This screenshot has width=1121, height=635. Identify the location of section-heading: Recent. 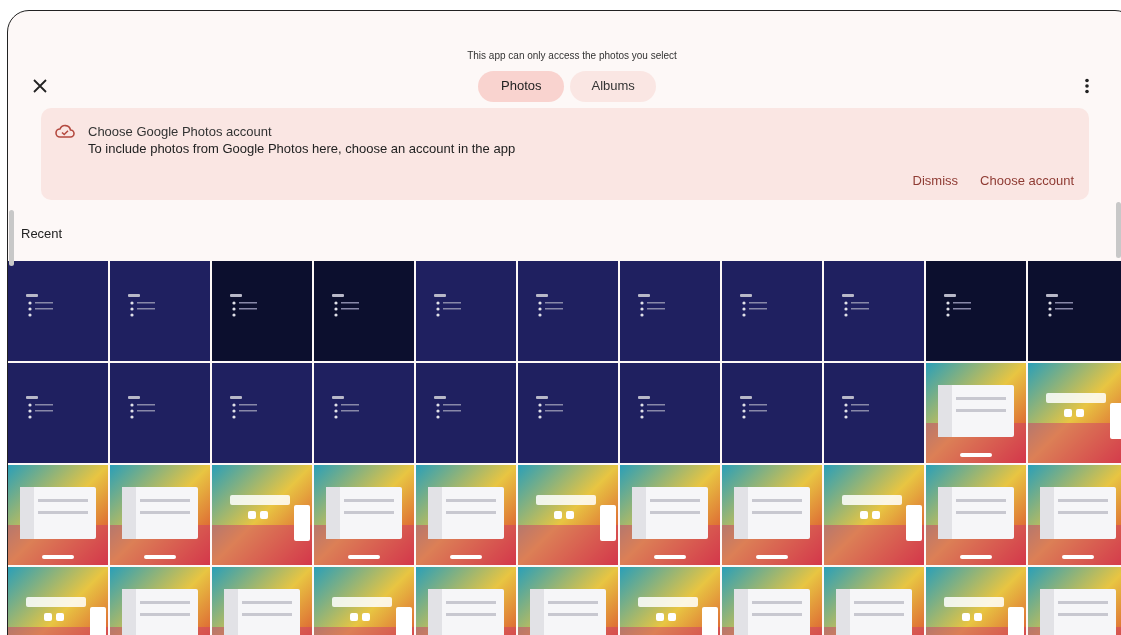
(42, 234).